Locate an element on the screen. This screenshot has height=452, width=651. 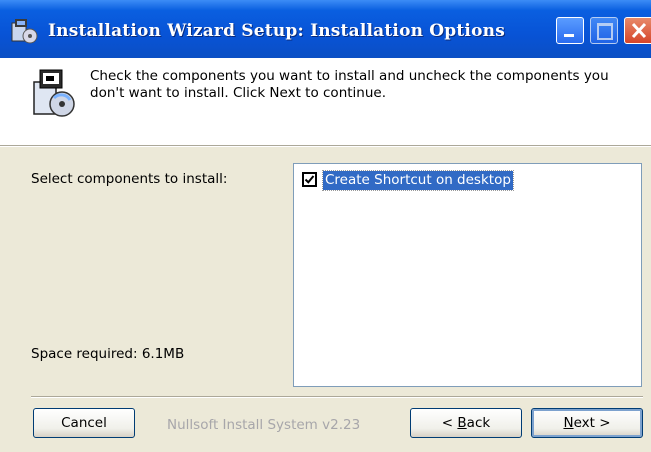
back-button: < Back is located at coordinates (466, 423).